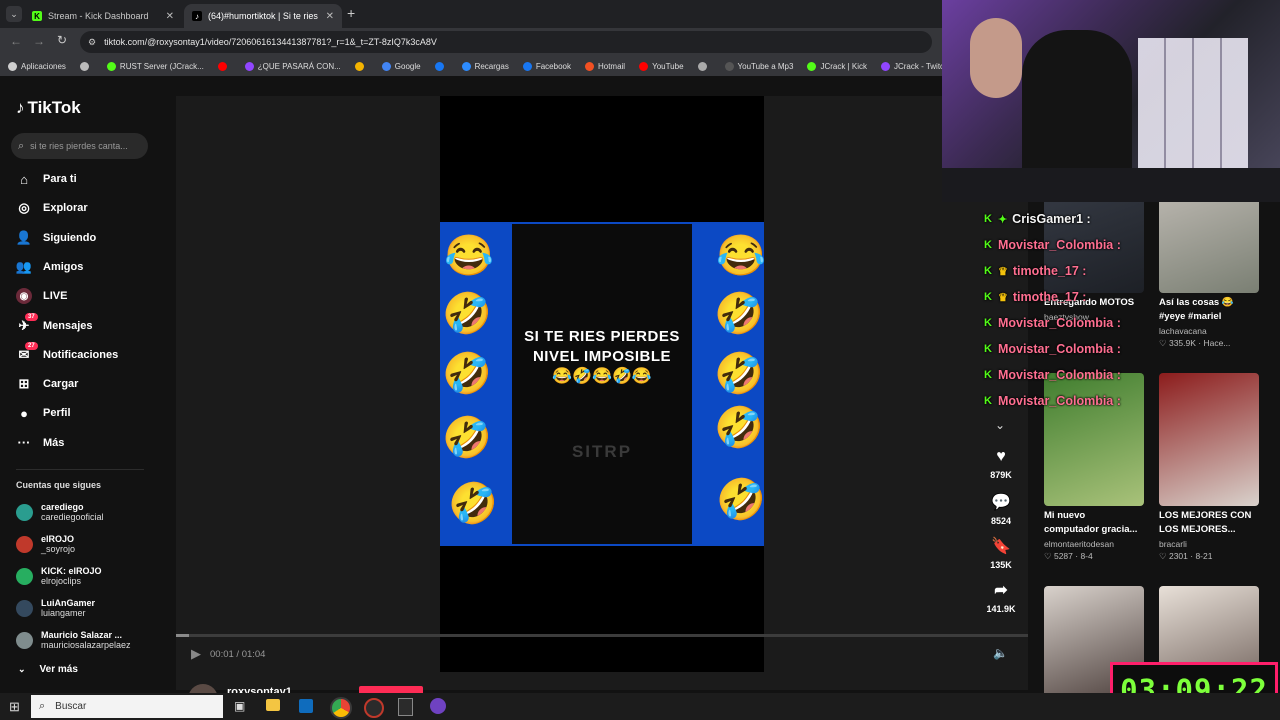 The width and height of the screenshot is (1280, 720). Describe the element at coordinates (1209, 310) in the screenshot. I see `video-title: Así las cosas 😂 #yeye #mariel` at that location.